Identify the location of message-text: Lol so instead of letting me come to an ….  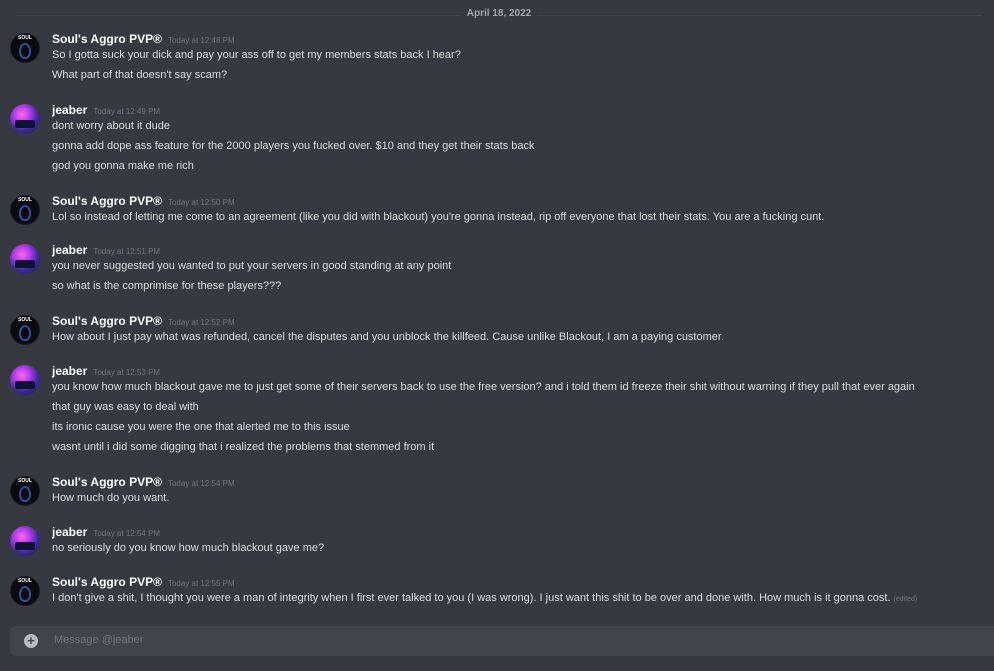
(438, 217).